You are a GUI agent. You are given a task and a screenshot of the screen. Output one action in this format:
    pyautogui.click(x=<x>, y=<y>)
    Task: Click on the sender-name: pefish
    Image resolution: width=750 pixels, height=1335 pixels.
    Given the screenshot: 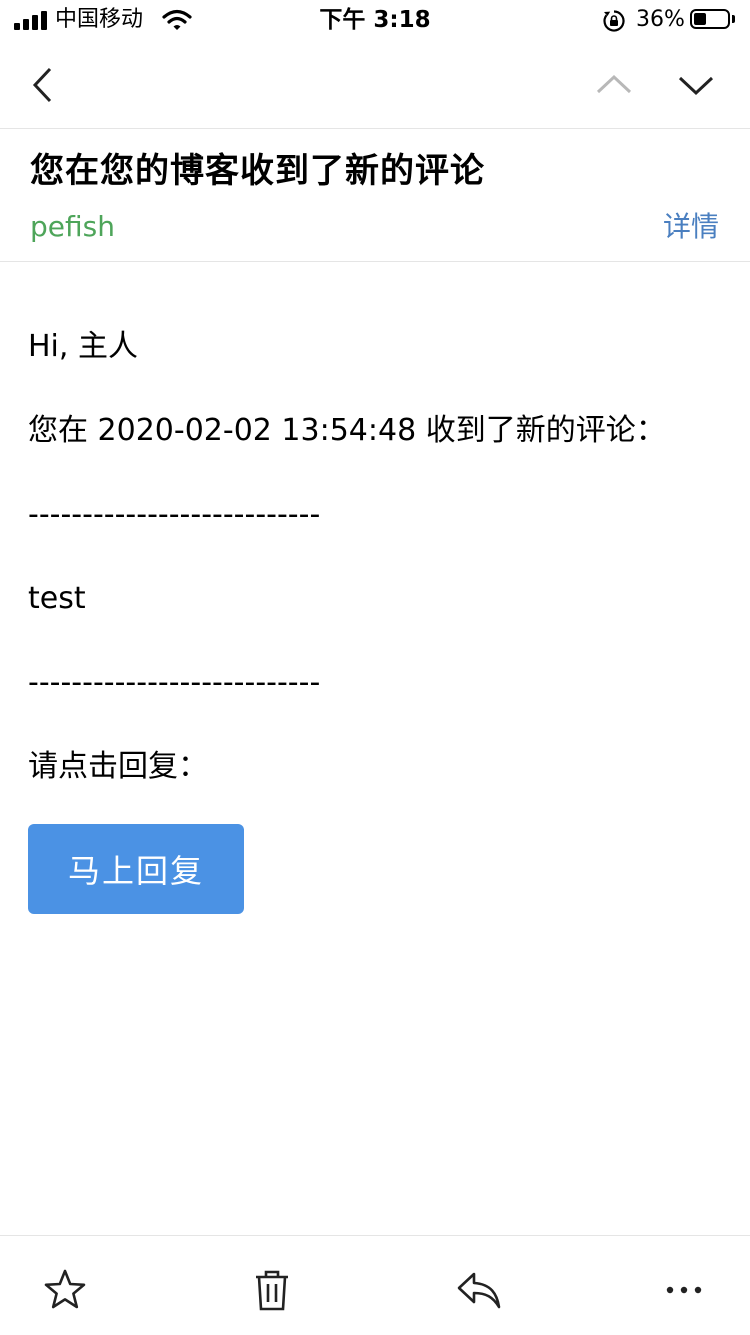 What is the action you would take?
    pyautogui.click(x=72, y=227)
    